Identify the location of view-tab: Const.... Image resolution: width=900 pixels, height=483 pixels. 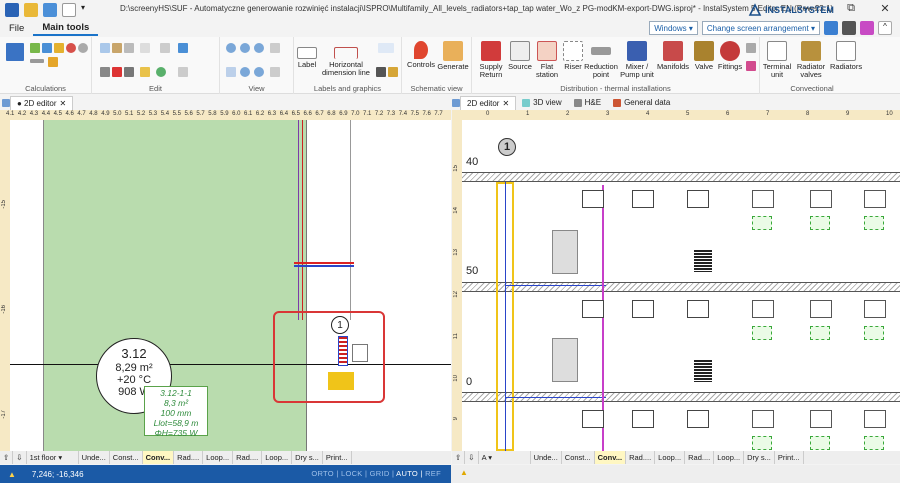
(126, 457).